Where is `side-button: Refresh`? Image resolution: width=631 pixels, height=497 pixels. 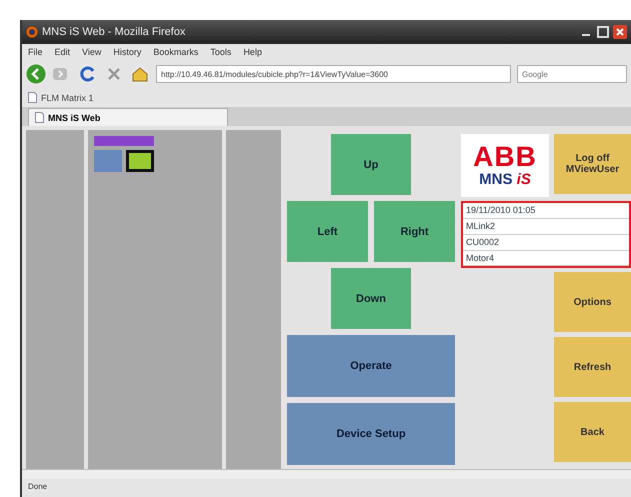
side-button: Refresh is located at coordinates (592, 367).